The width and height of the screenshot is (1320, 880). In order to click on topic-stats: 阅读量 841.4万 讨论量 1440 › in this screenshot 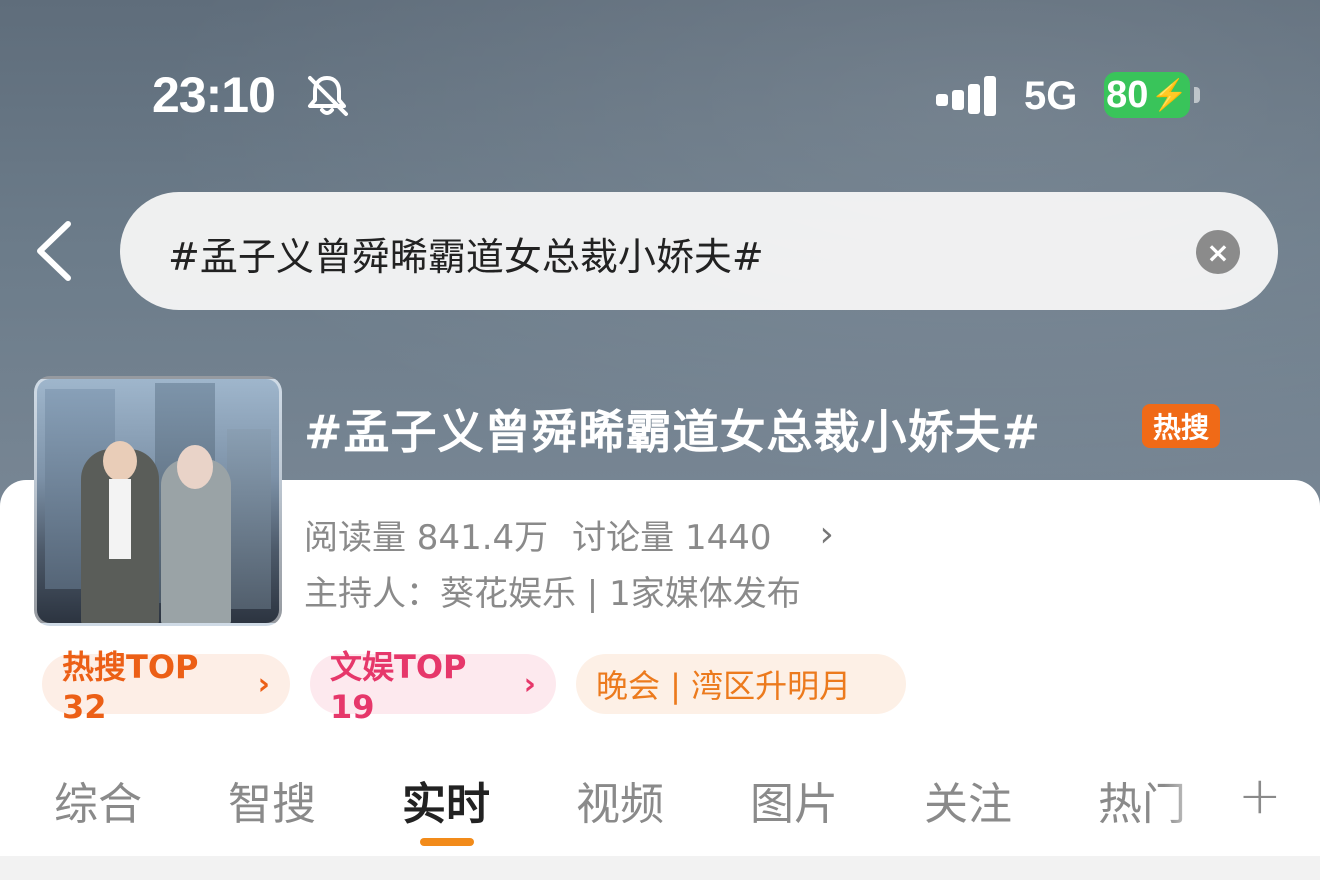, I will do `click(569, 534)`.